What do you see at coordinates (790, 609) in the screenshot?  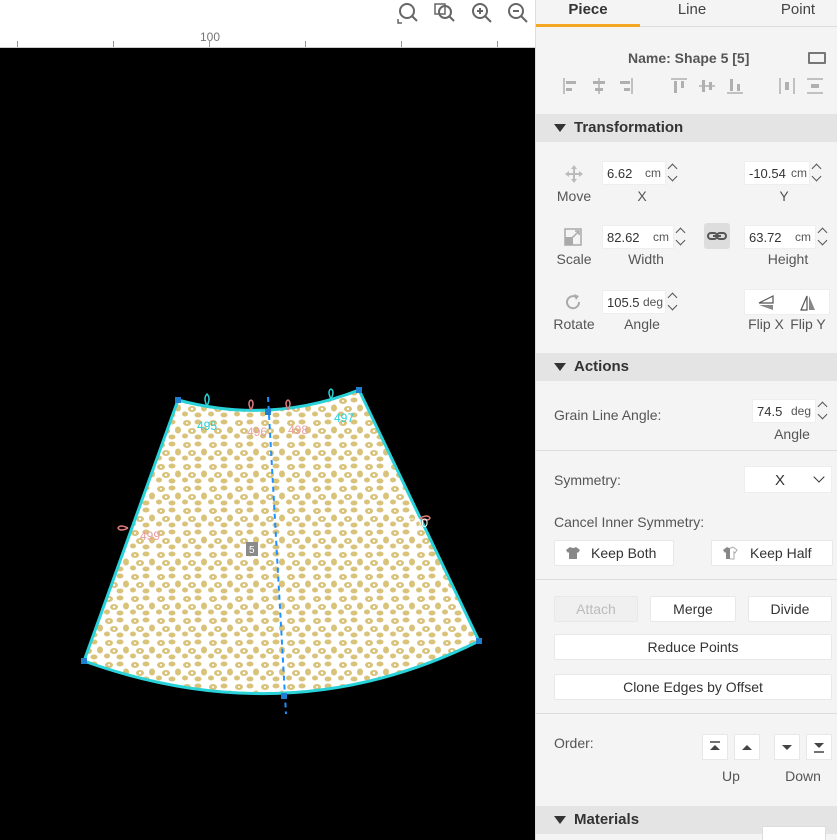 I see `divide-button: Divide` at bounding box center [790, 609].